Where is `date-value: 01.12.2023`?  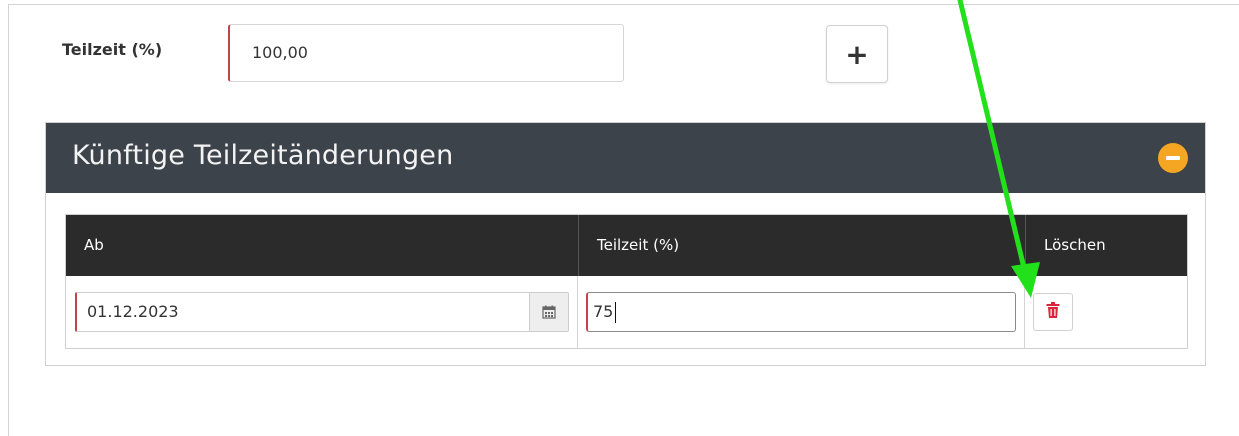 date-value: 01.12.2023 is located at coordinates (133, 311).